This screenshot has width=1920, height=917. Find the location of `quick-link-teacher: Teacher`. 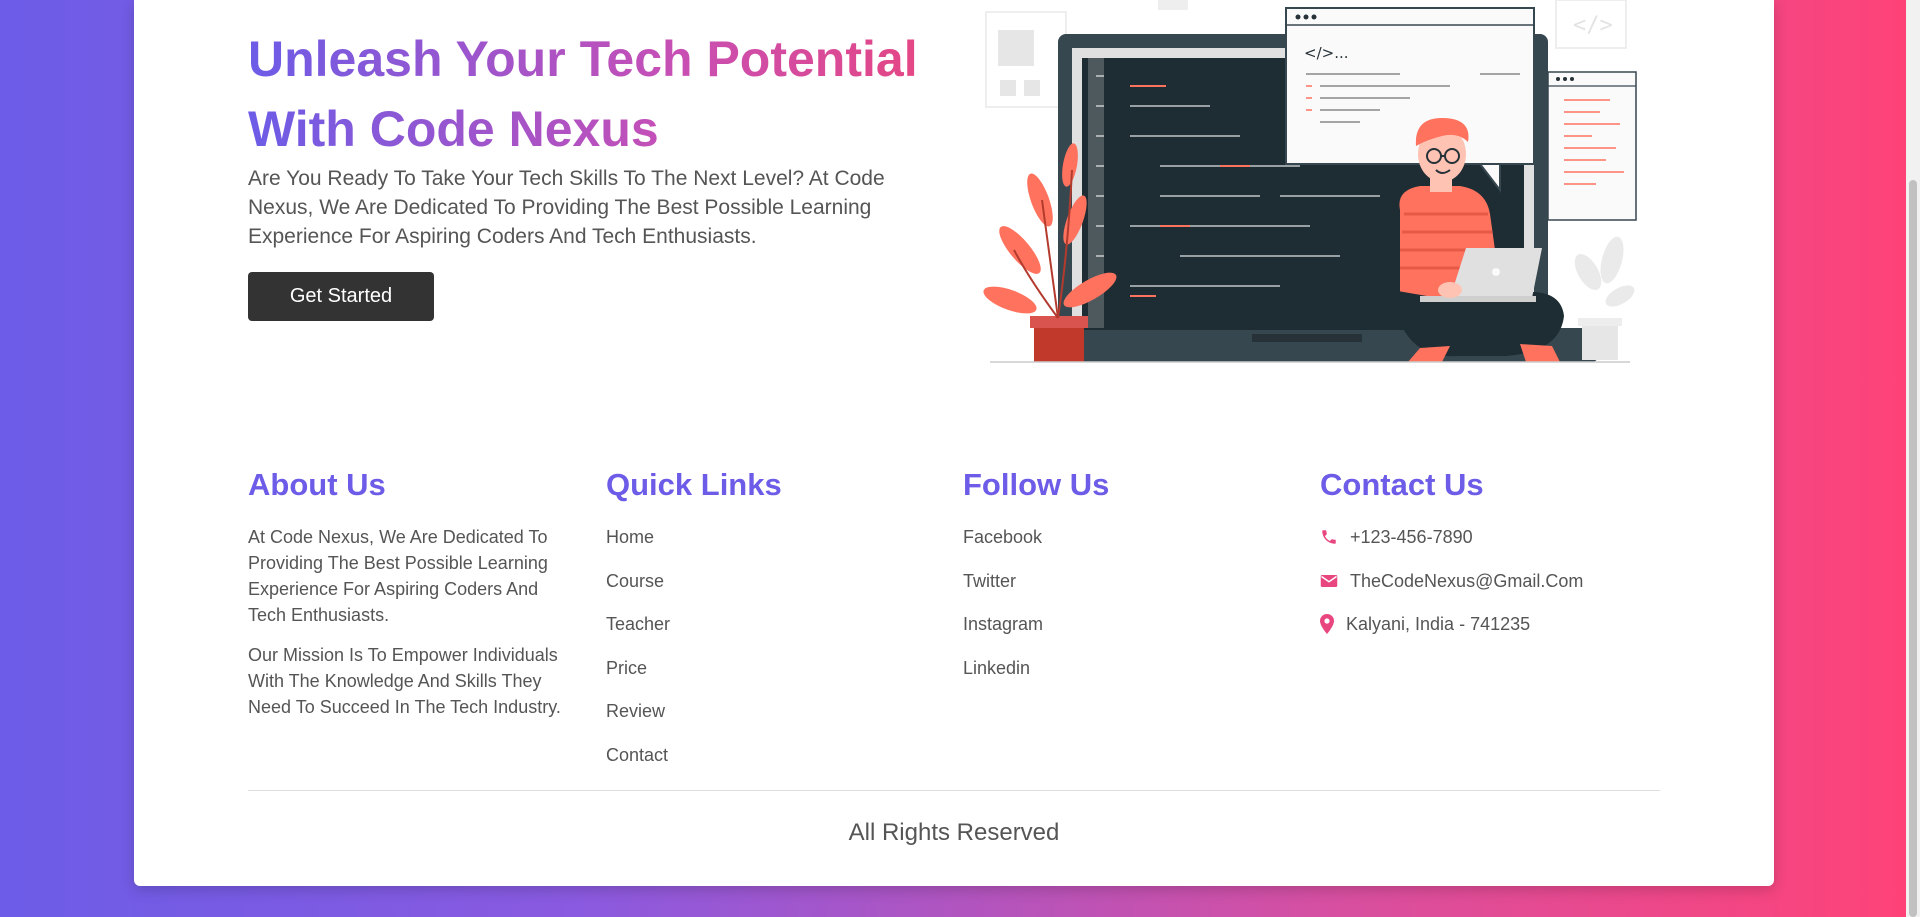

quick-link-teacher: Teacher is located at coordinates (766, 624).